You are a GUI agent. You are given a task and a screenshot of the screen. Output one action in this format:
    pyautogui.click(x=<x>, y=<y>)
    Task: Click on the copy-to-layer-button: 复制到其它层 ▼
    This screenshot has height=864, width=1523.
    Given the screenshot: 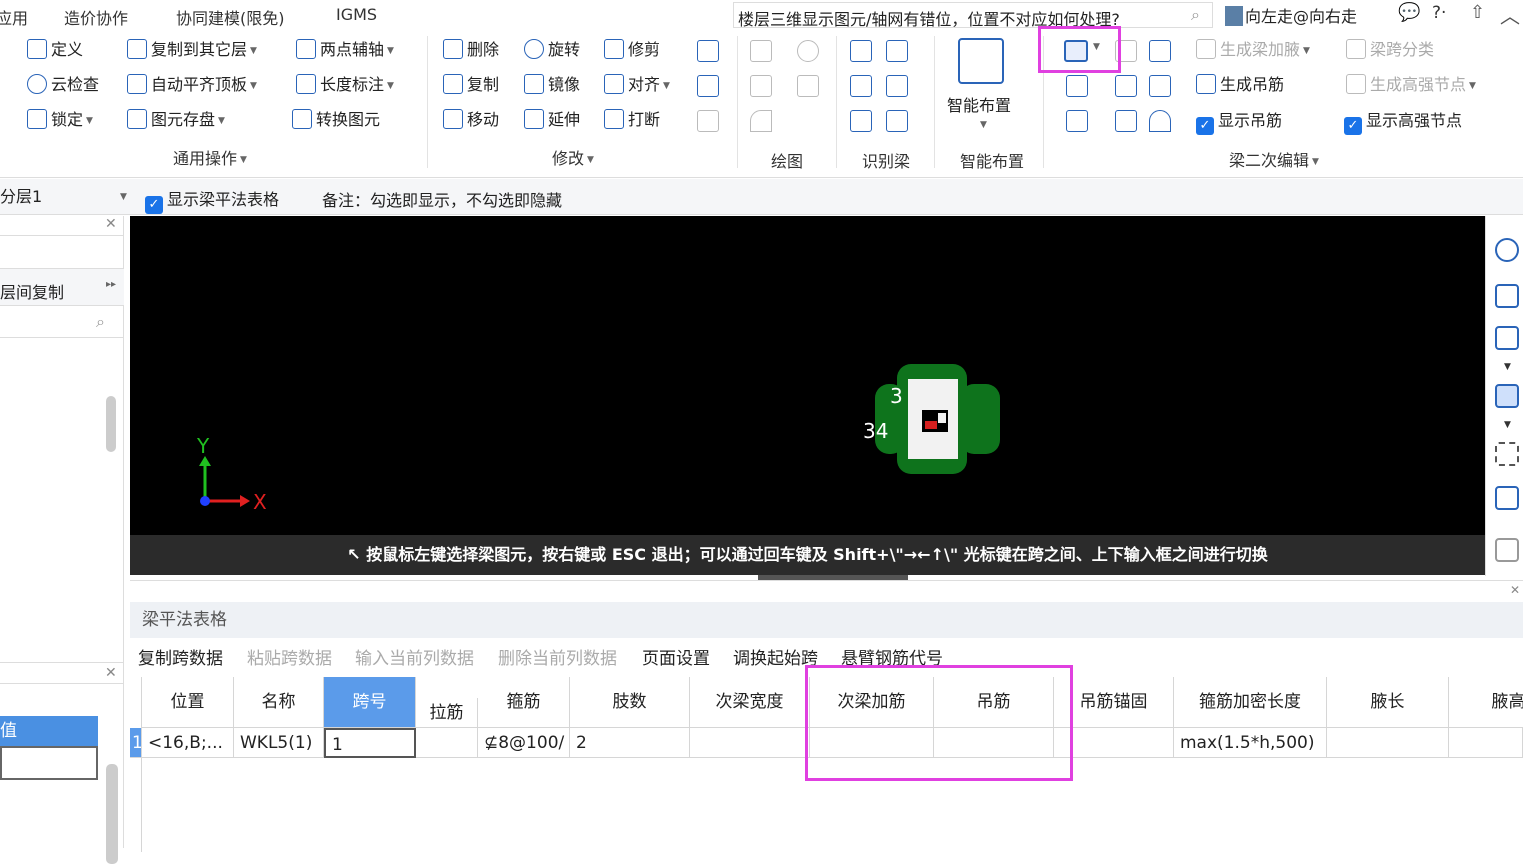 What is the action you would take?
    pyautogui.click(x=192, y=50)
    